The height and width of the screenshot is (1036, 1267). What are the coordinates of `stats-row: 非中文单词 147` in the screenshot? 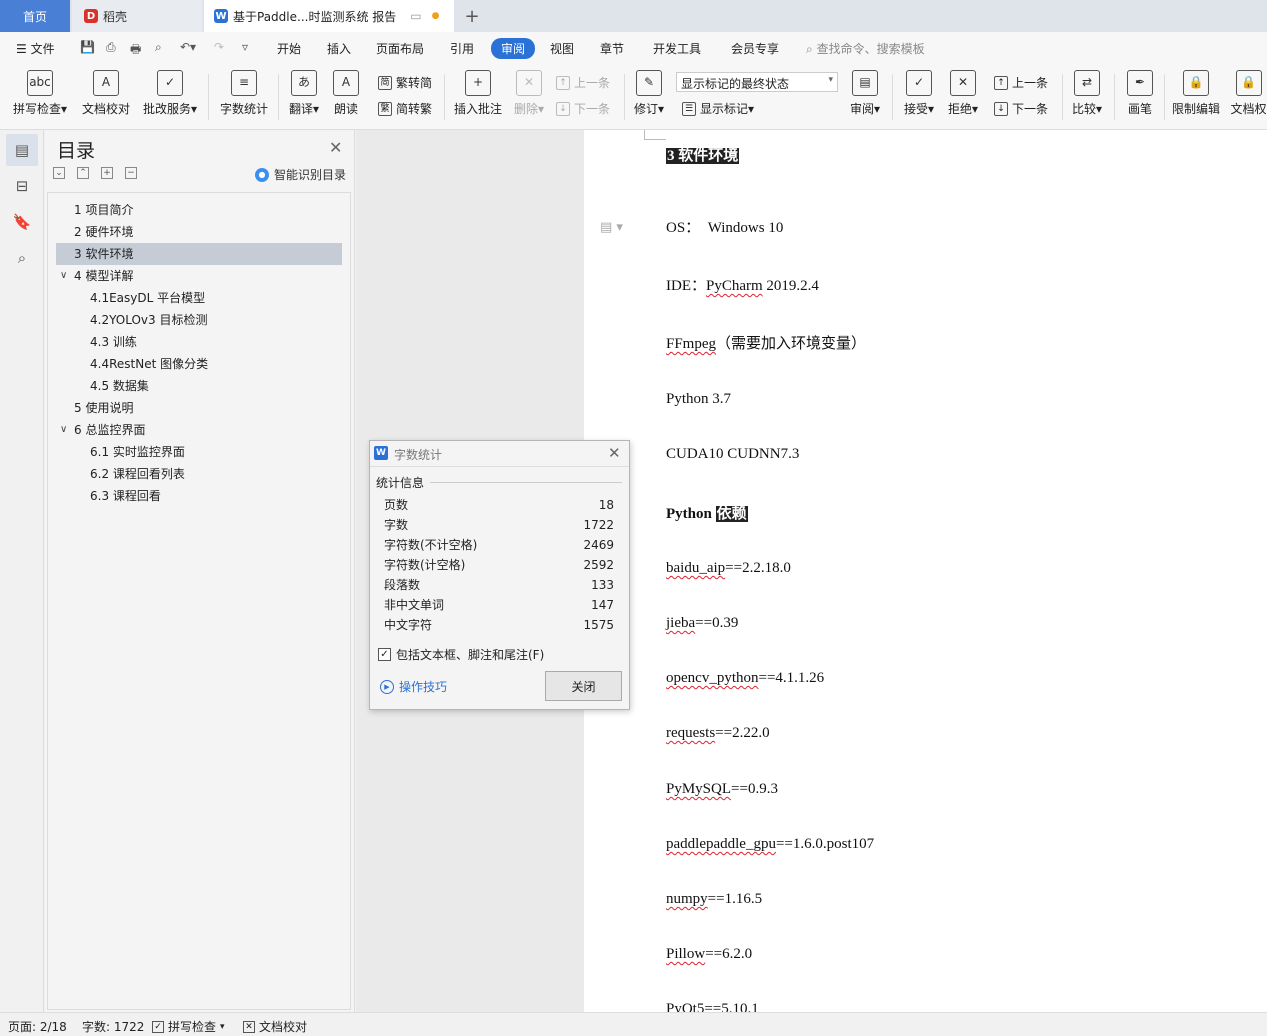 It's located at (499, 605).